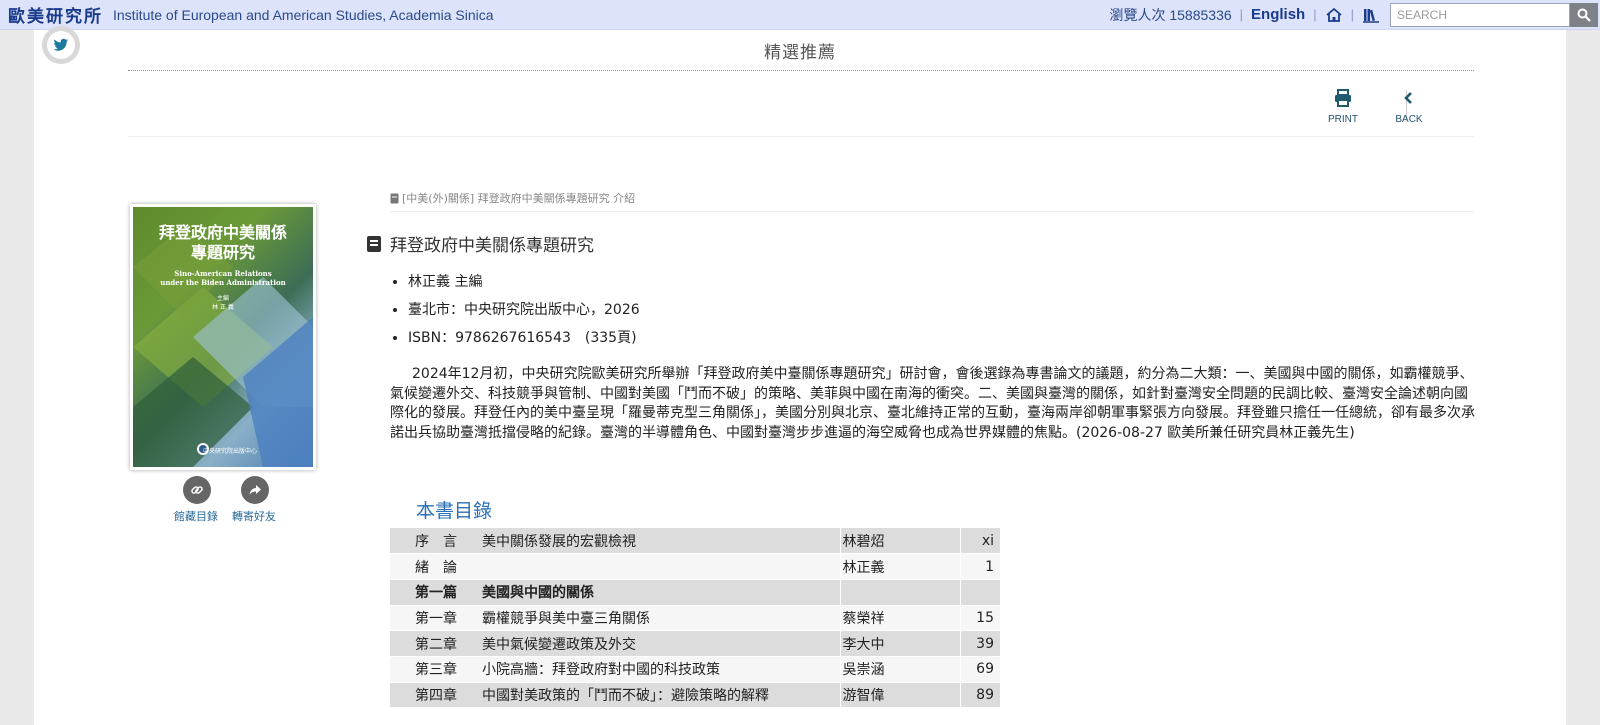 The height and width of the screenshot is (725, 1600). I want to click on toc-row: 第四章 中國對美政策的「鬥而不破」：避險策略的解釋 游智偉 89, so click(695, 695).